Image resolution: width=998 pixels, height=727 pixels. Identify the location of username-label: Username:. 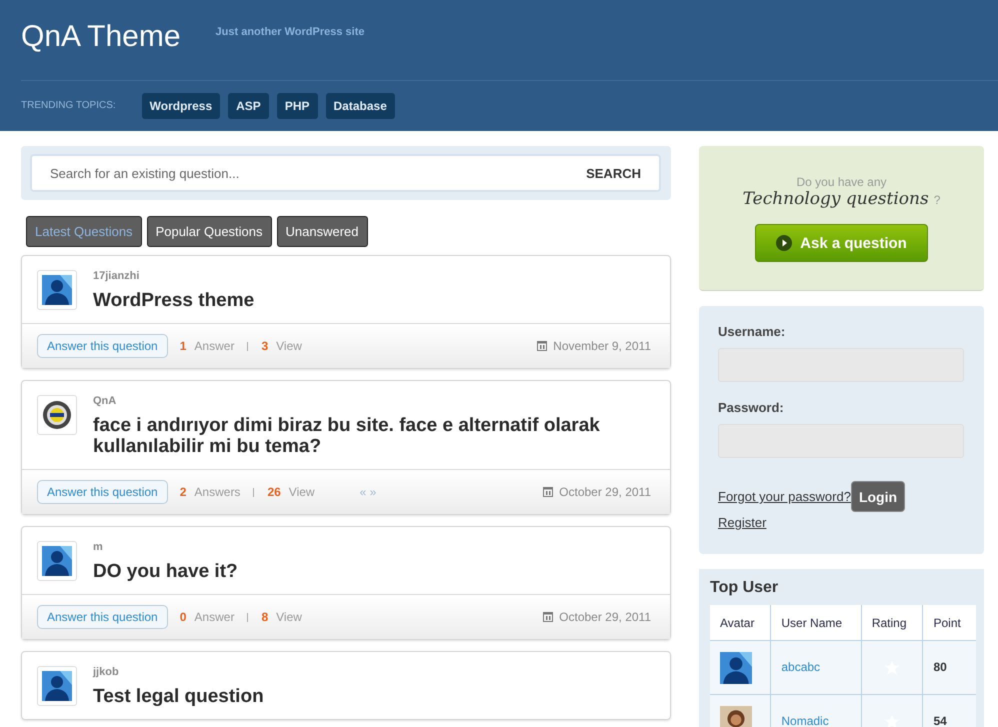
(752, 331).